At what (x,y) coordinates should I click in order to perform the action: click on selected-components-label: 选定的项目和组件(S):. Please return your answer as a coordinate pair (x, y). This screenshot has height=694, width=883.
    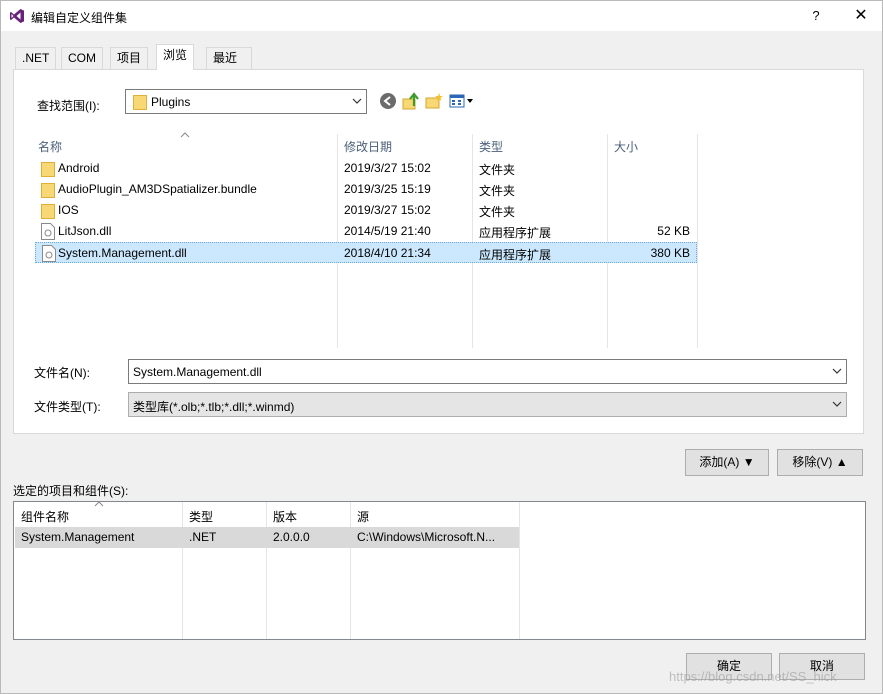
    Looking at the image, I should click on (71, 491).